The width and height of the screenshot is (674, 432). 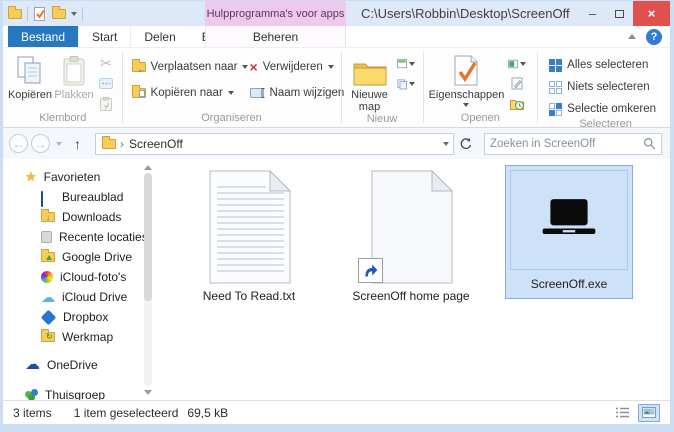 What do you see at coordinates (30, 75) in the screenshot?
I see `copy-button: Kopiëren` at bounding box center [30, 75].